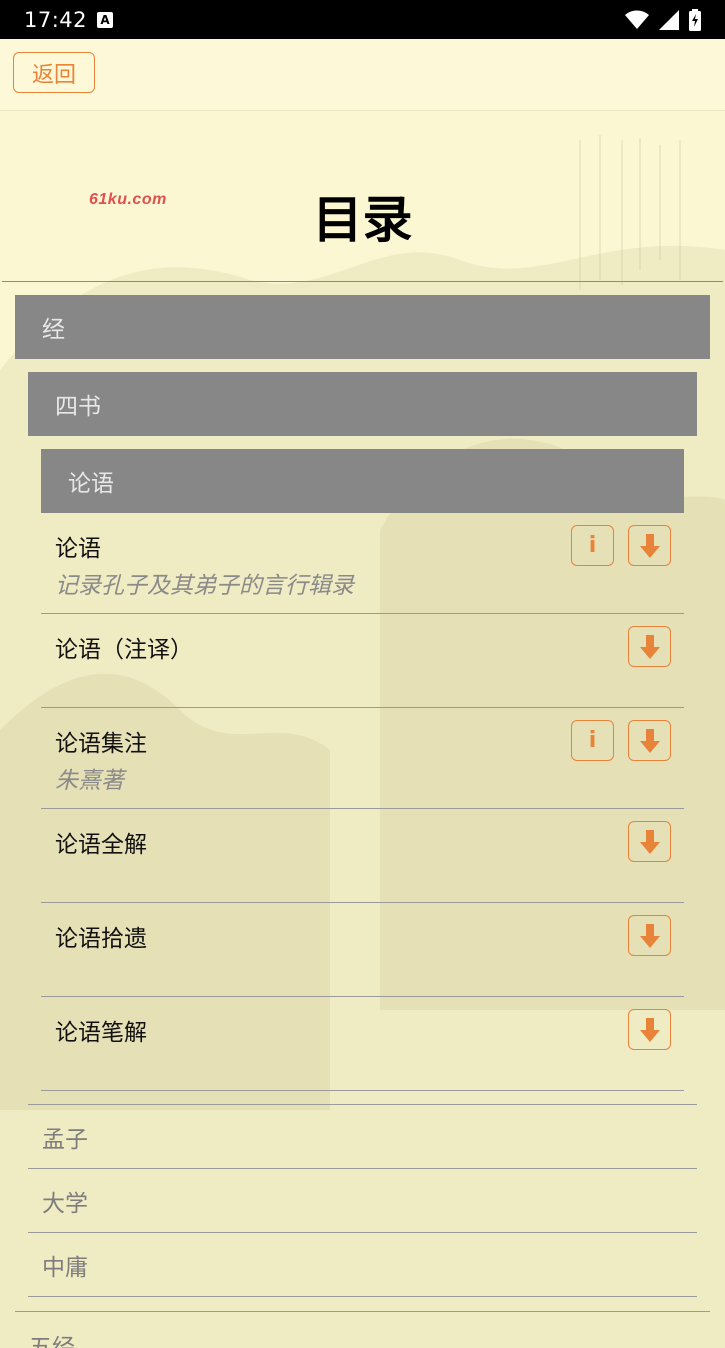  Describe the element at coordinates (695, 19) in the screenshot. I see `battery-icon` at that location.